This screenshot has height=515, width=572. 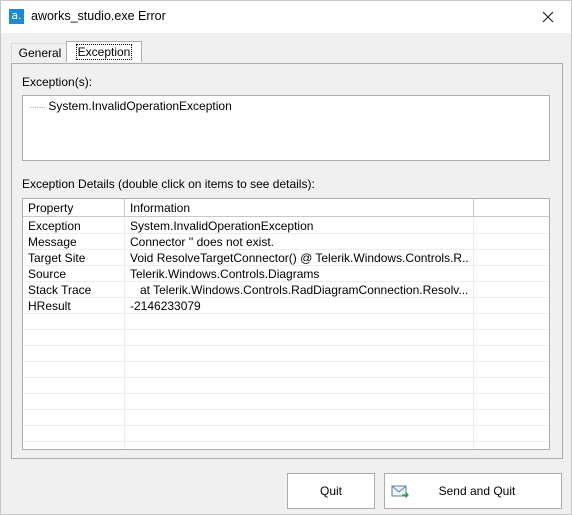 What do you see at coordinates (222, 226) in the screenshot?
I see `information-cell: System.InvalidOperationException` at bounding box center [222, 226].